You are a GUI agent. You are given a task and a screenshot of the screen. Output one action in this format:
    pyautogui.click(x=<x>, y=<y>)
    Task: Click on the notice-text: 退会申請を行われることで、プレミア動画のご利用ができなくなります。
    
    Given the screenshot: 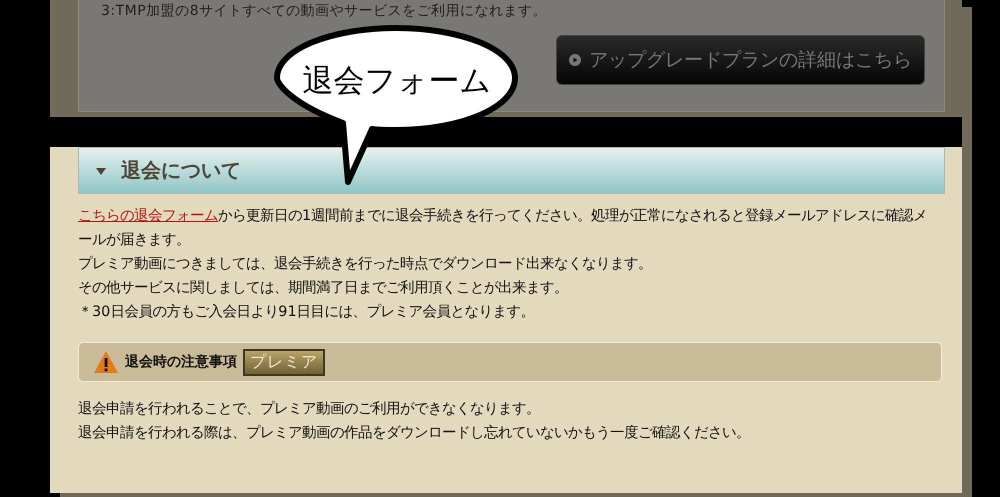 What is the action you would take?
    pyautogui.click(x=309, y=409)
    